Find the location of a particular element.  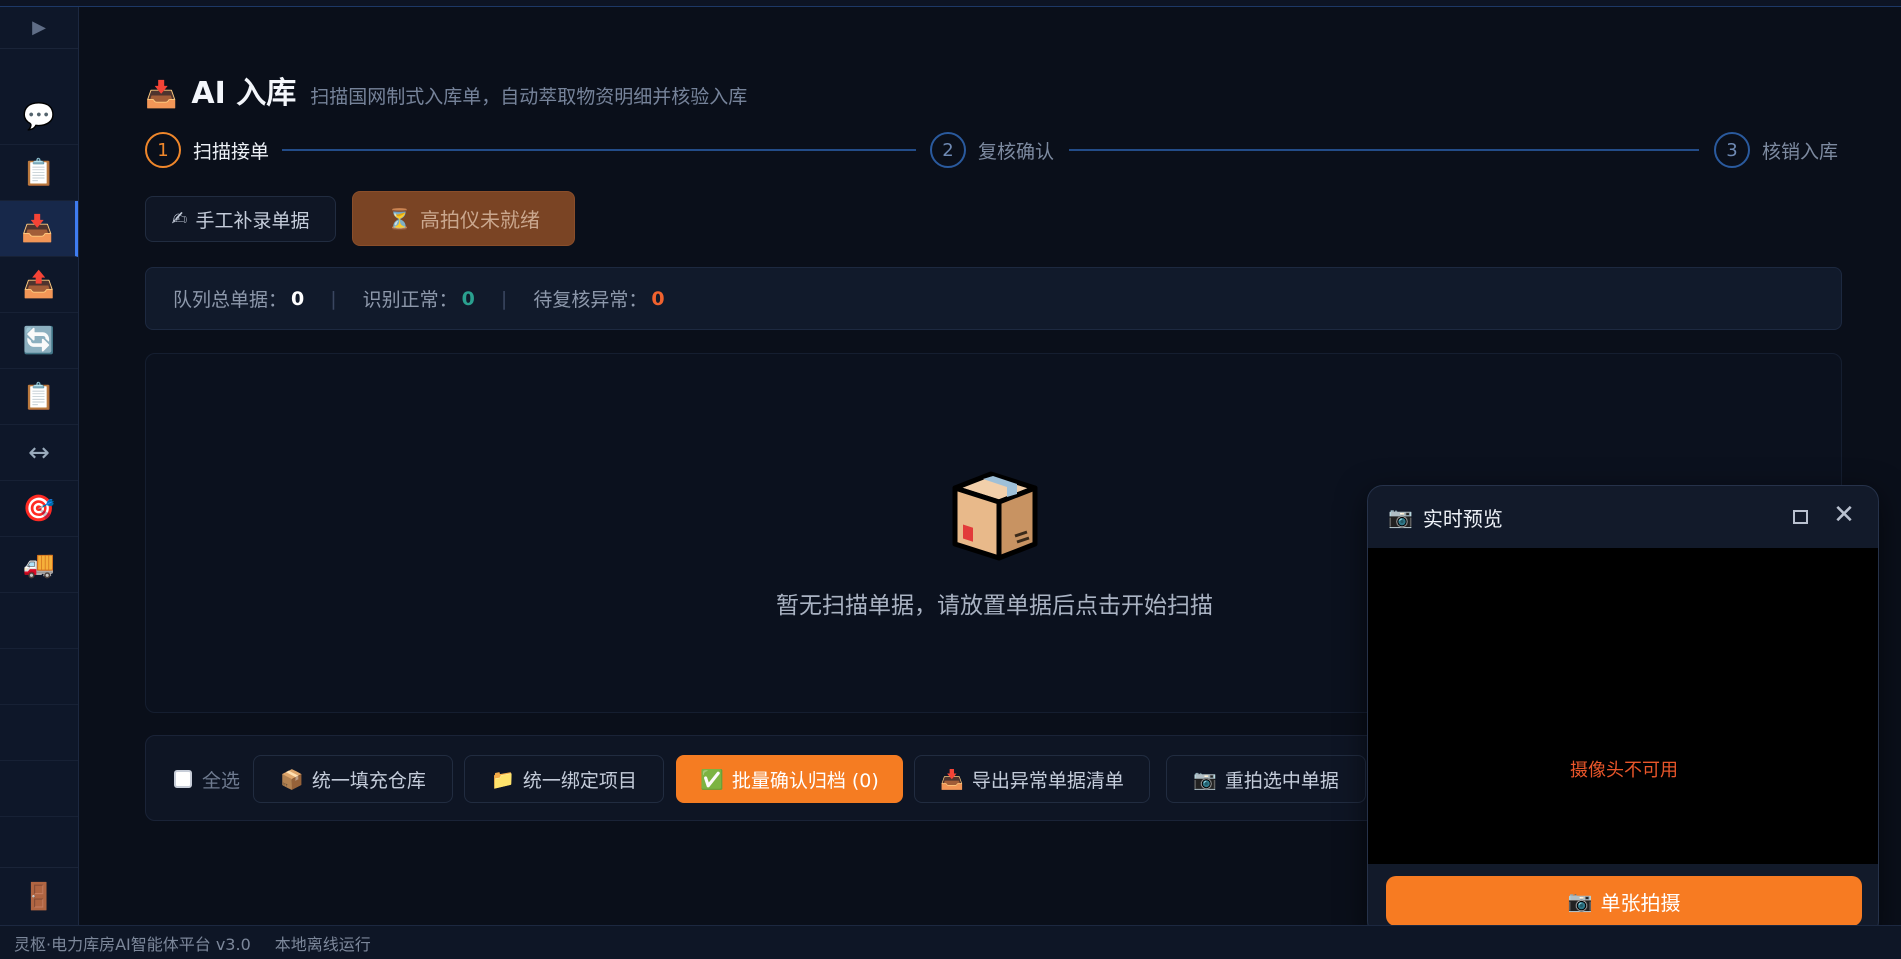

step-number: 1 is located at coordinates (163, 150).